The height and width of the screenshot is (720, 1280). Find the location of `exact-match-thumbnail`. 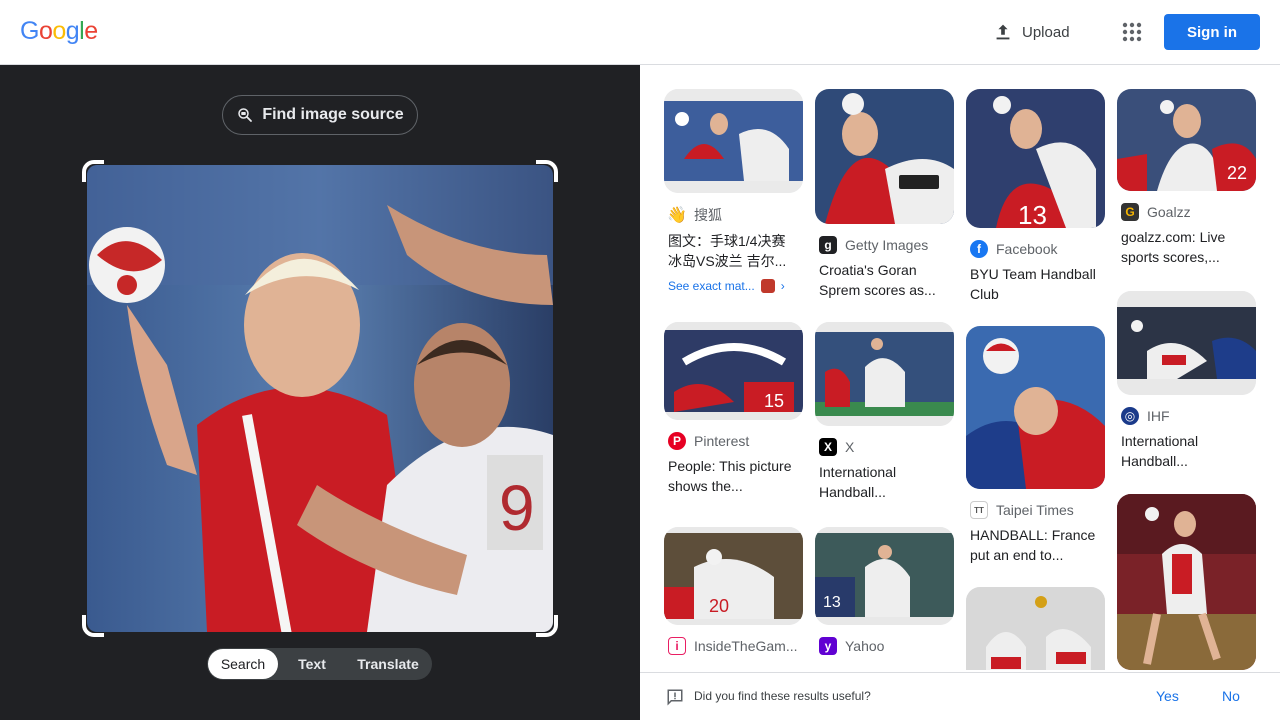

exact-match-thumbnail is located at coordinates (767, 286).